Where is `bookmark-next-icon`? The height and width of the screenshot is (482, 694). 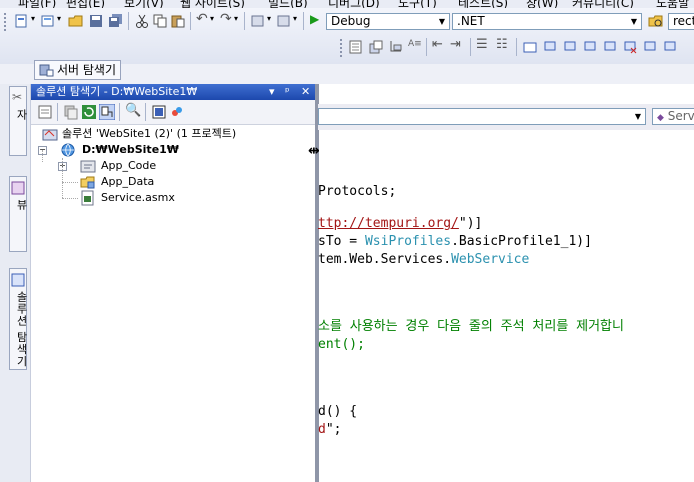
bookmark-next-icon is located at coordinates (570, 47).